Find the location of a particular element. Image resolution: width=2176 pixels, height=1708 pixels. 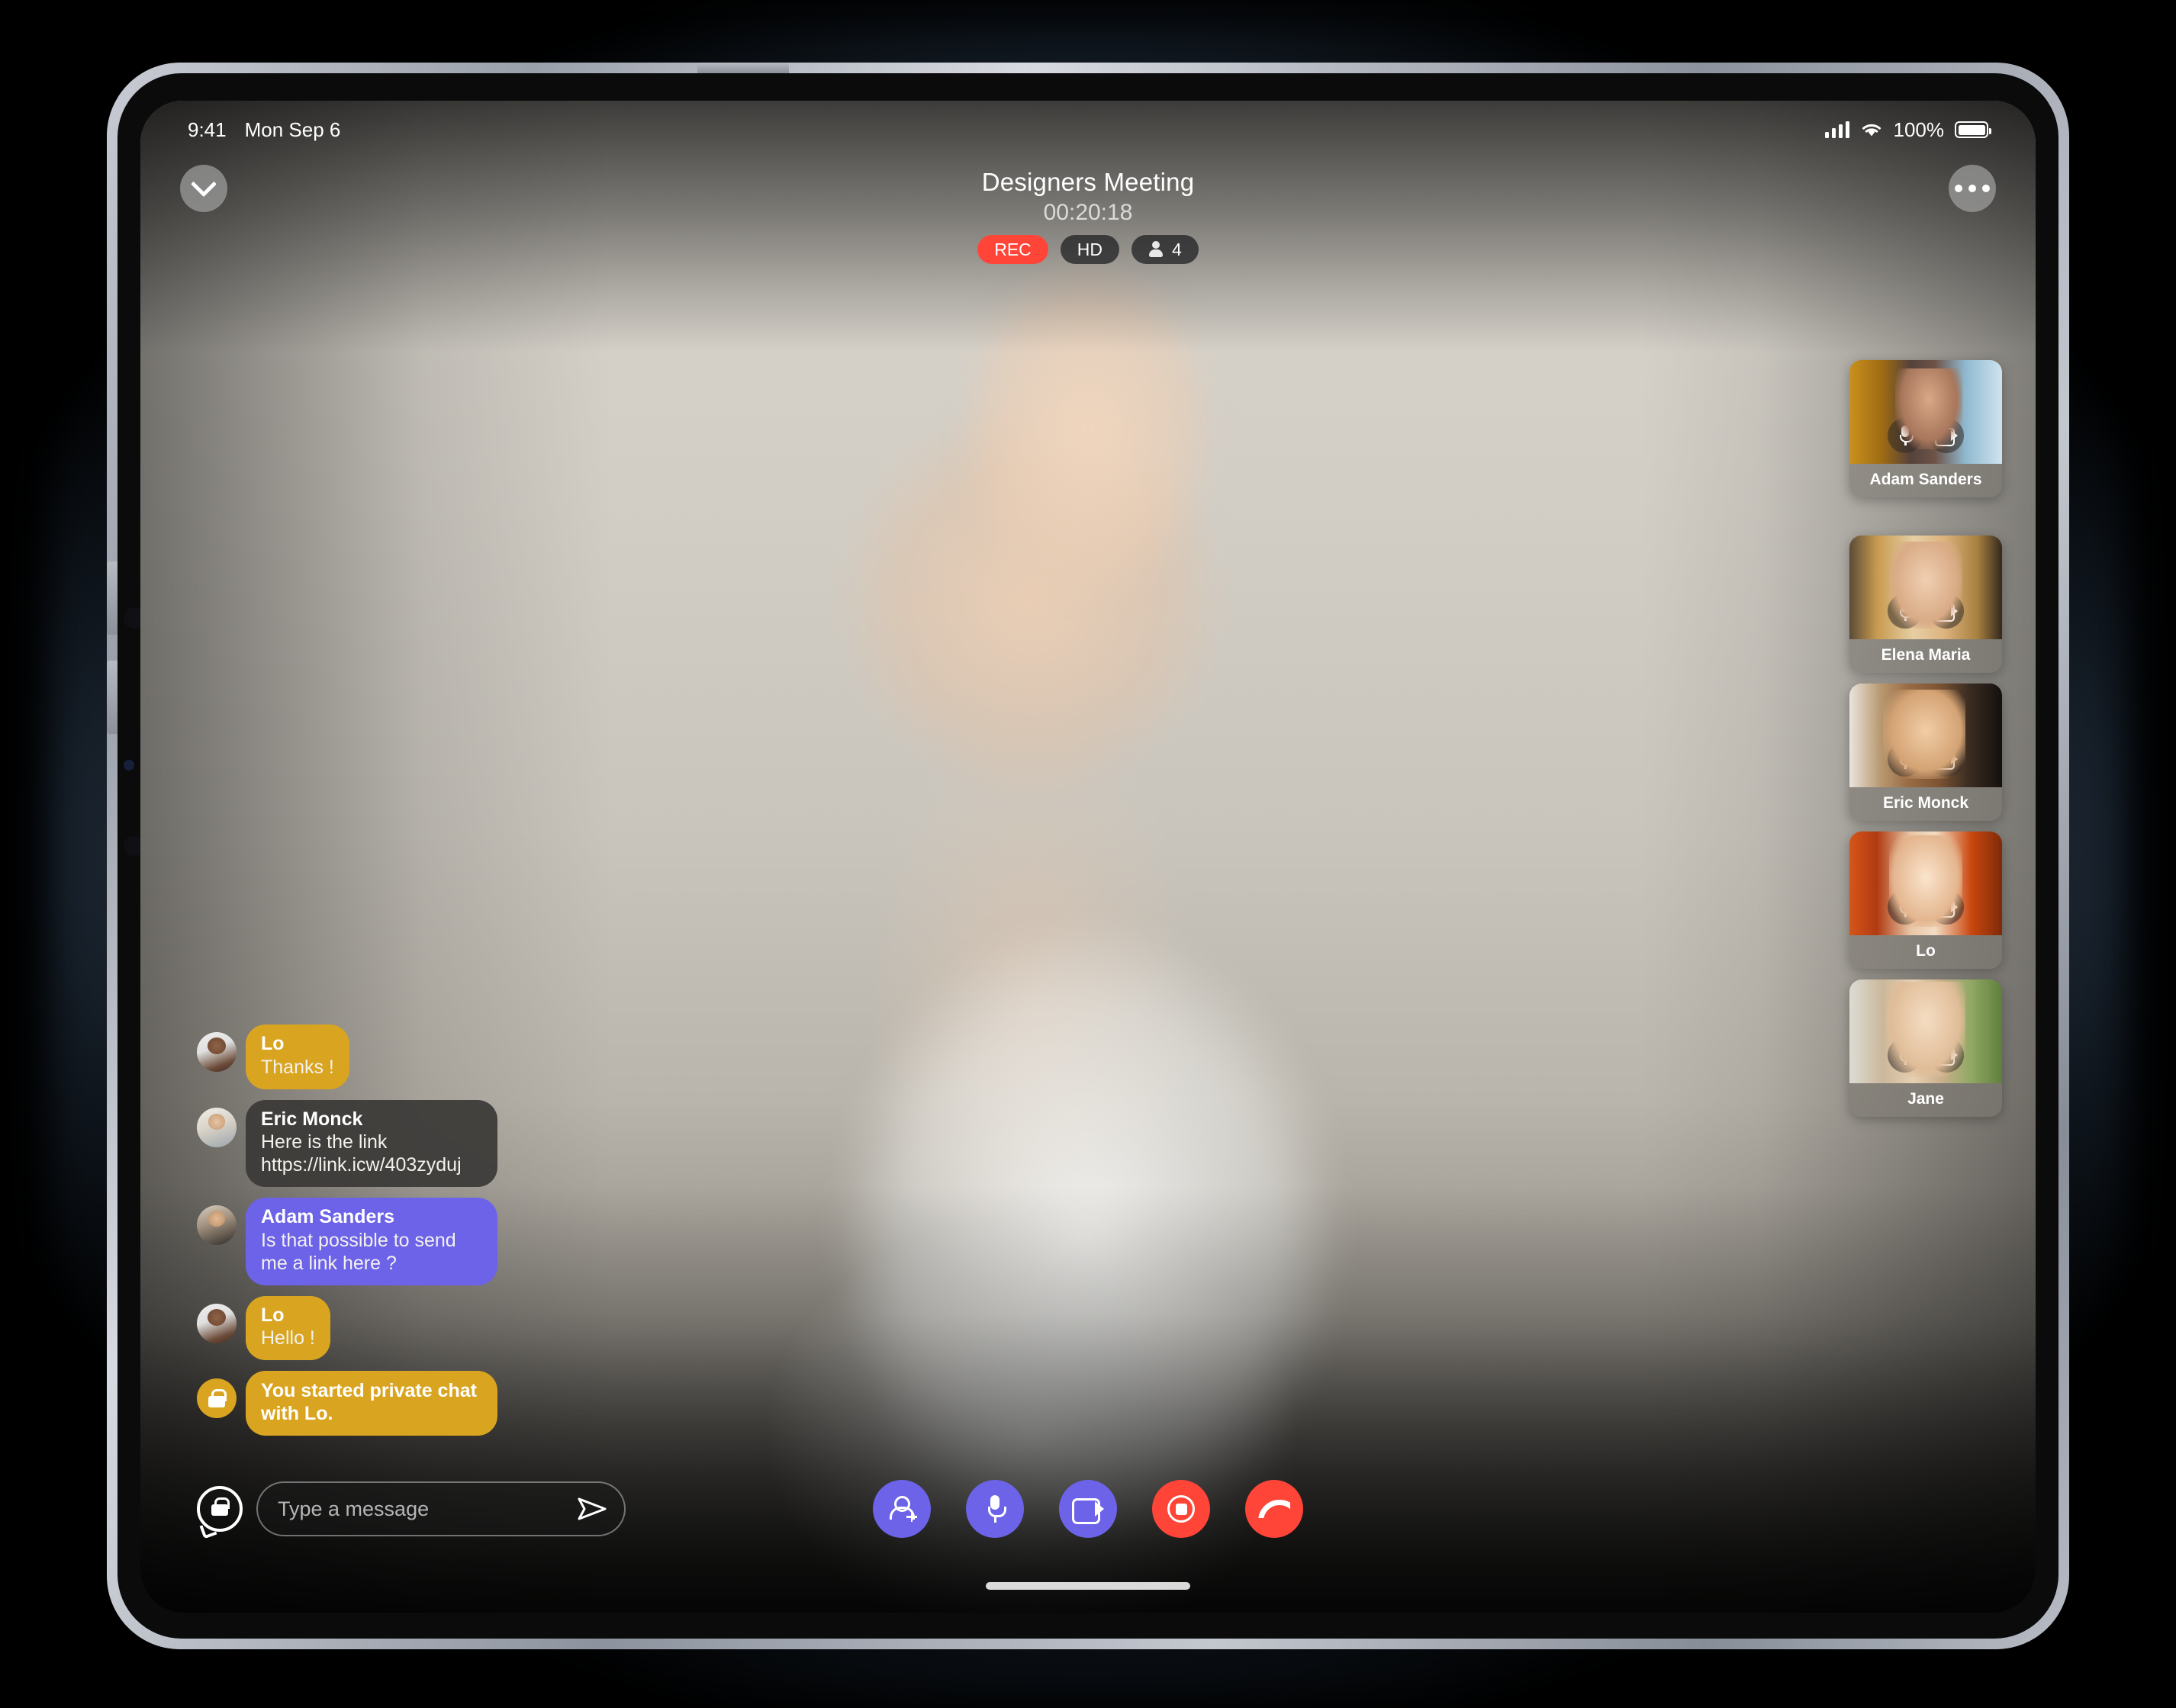

participant-tile-elena-maria: Elena Maria is located at coordinates (1925, 604).